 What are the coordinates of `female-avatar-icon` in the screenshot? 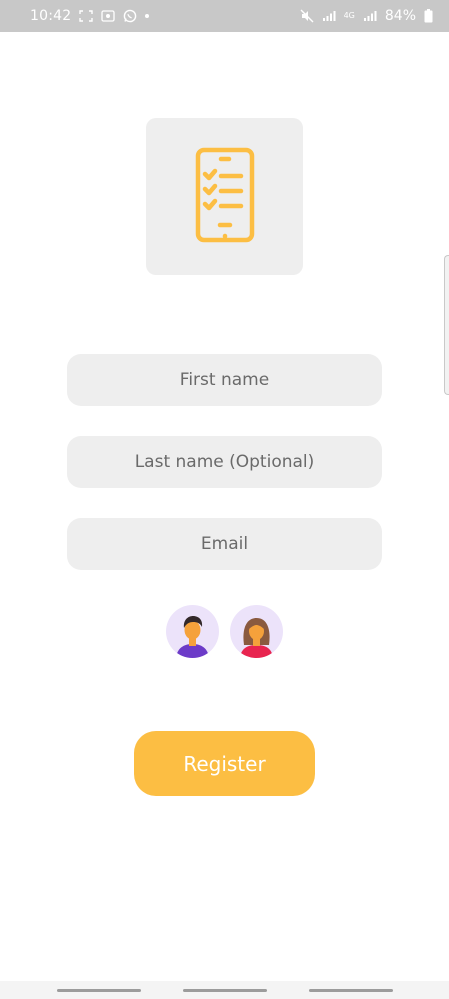 It's located at (256, 638).